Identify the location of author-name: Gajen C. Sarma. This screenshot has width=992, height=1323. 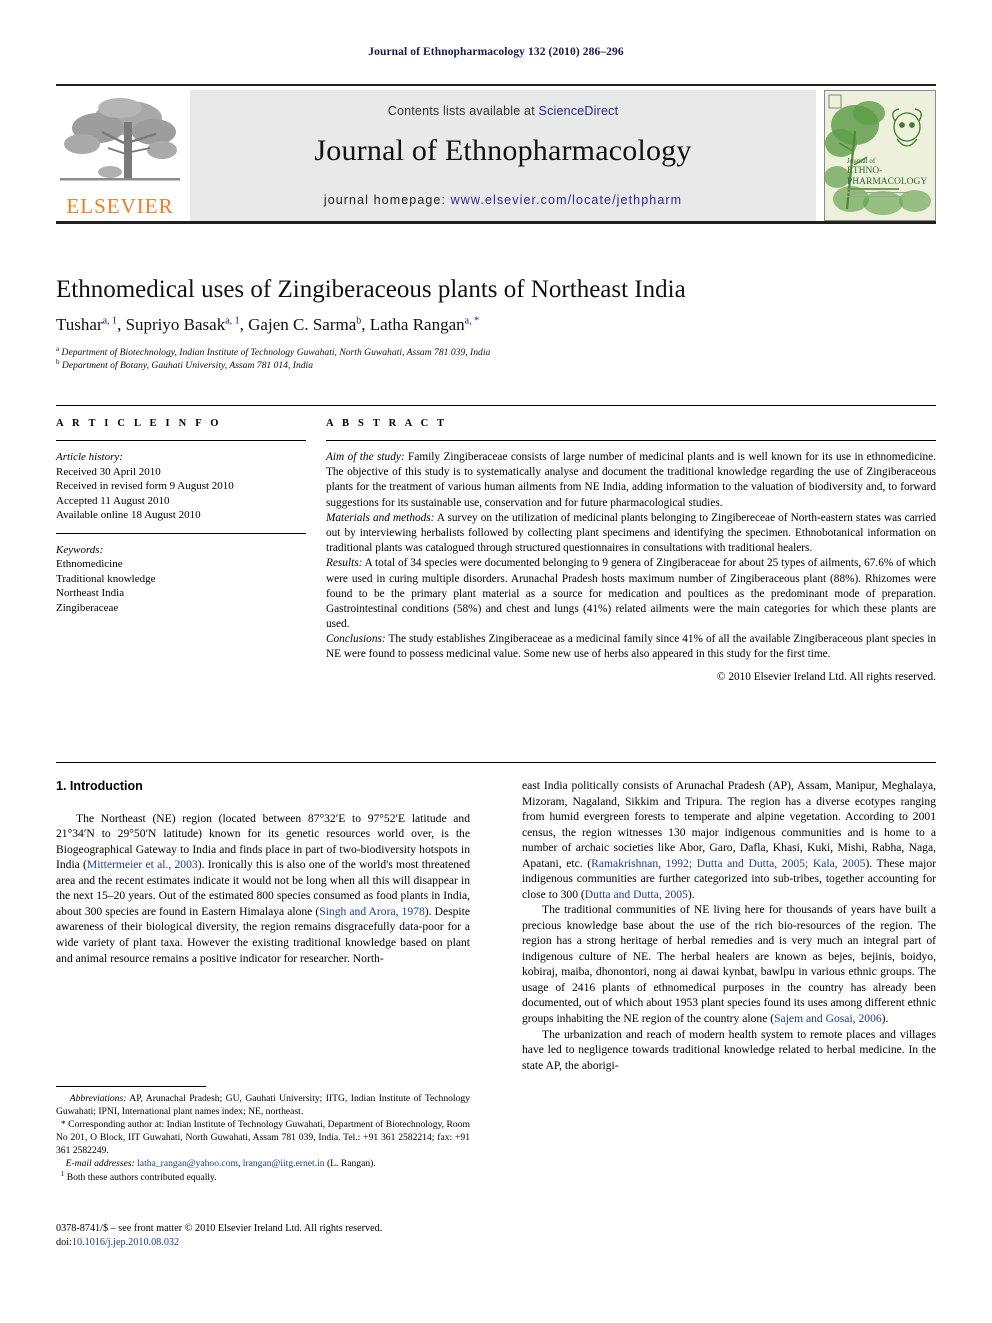
(302, 324).